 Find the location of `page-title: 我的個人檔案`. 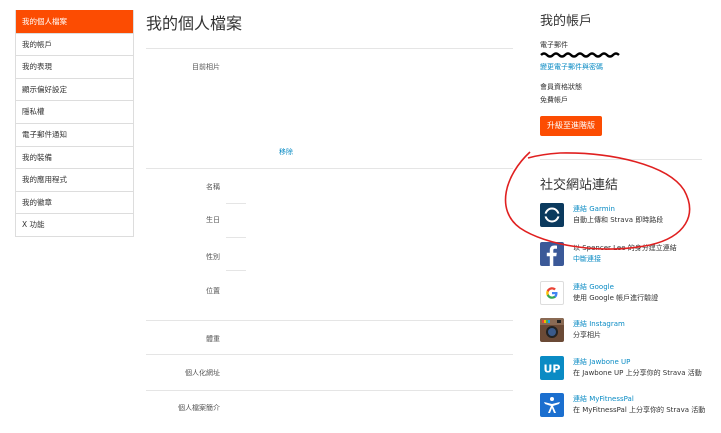

page-title: 我的個人檔案 is located at coordinates (194, 23).